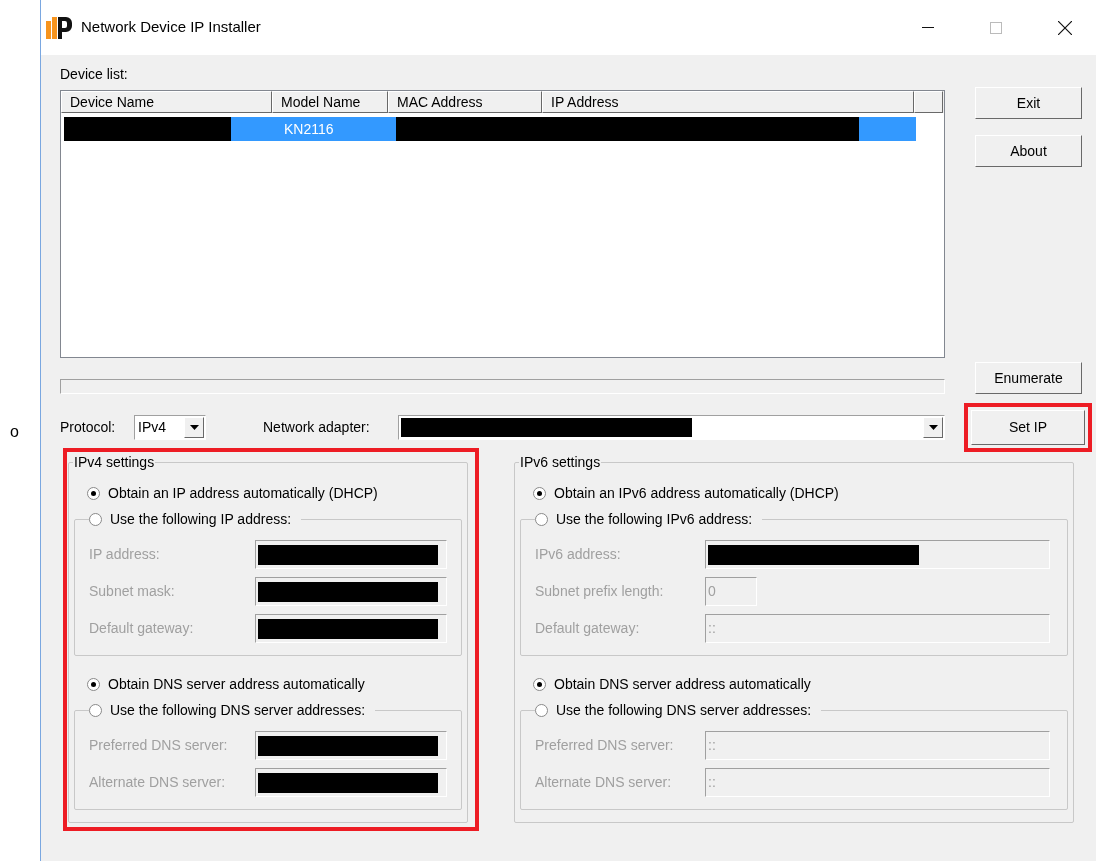  Describe the element at coordinates (1028, 378) in the screenshot. I see `push-button: Enumerate` at that location.